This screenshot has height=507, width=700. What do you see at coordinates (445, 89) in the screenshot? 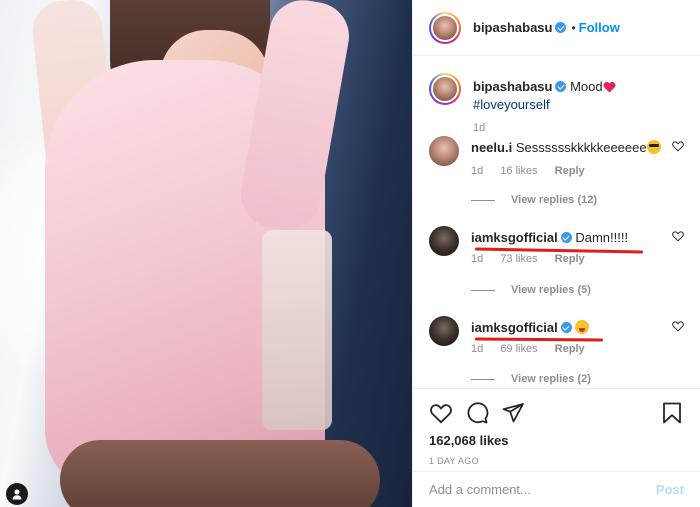
I see `caption-avatar` at bounding box center [445, 89].